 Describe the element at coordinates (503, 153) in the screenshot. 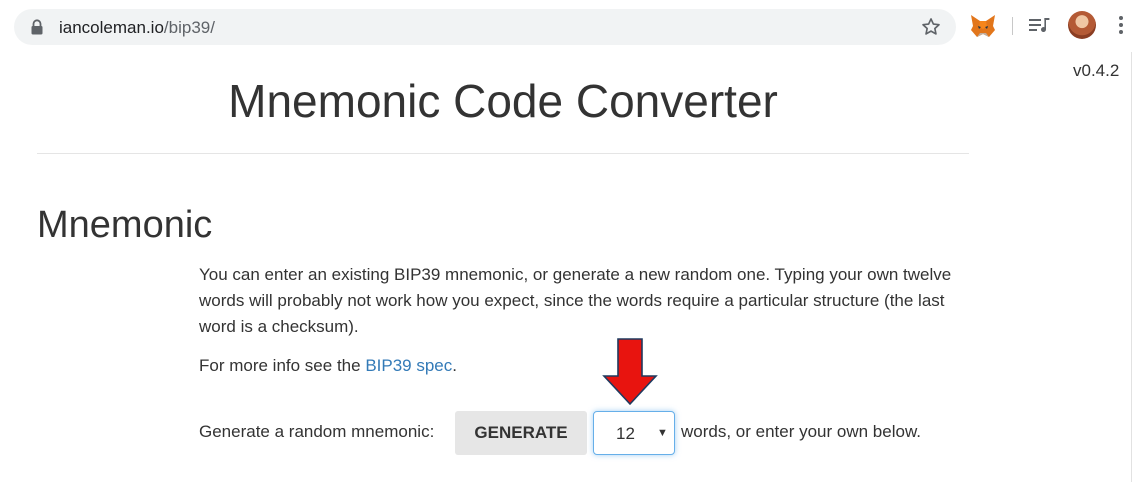

I see `title-divider` at that location.